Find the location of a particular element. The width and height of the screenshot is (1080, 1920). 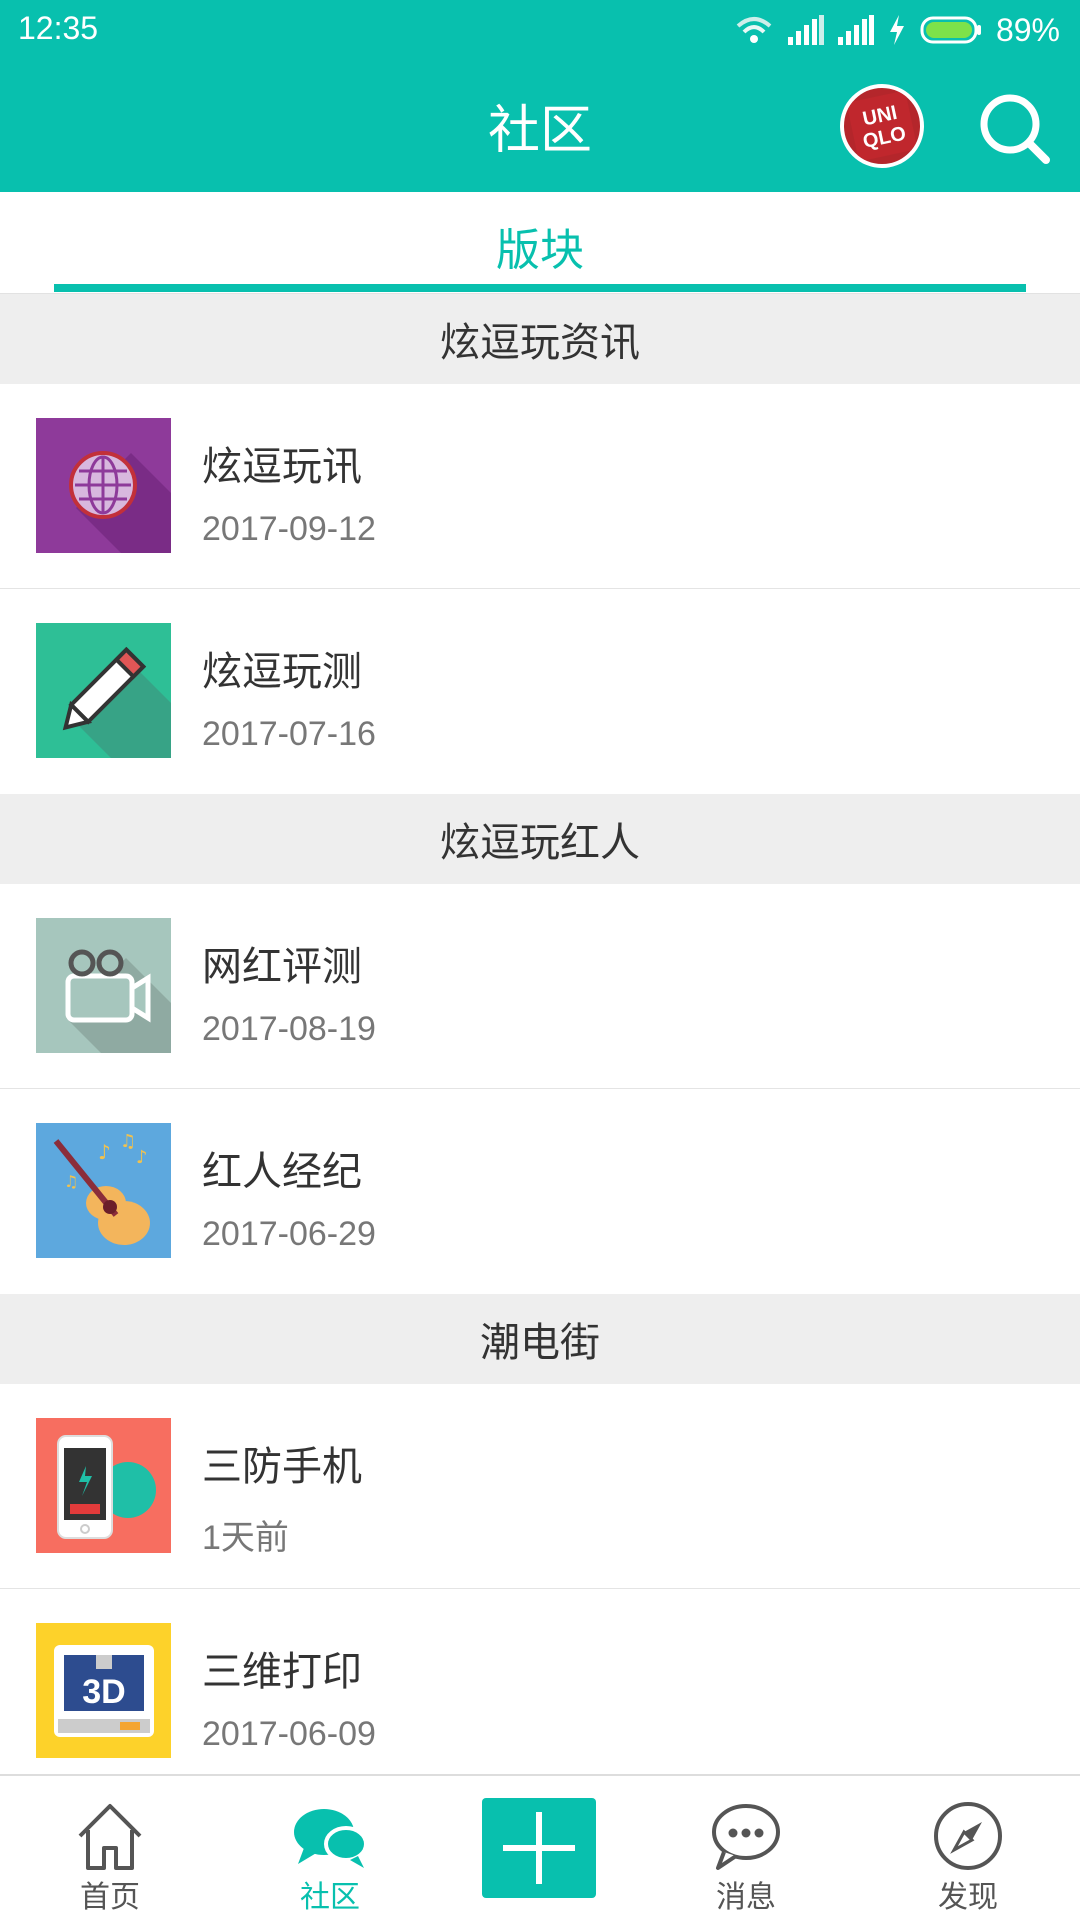

signal-icon is located at coordinates (805, 30).